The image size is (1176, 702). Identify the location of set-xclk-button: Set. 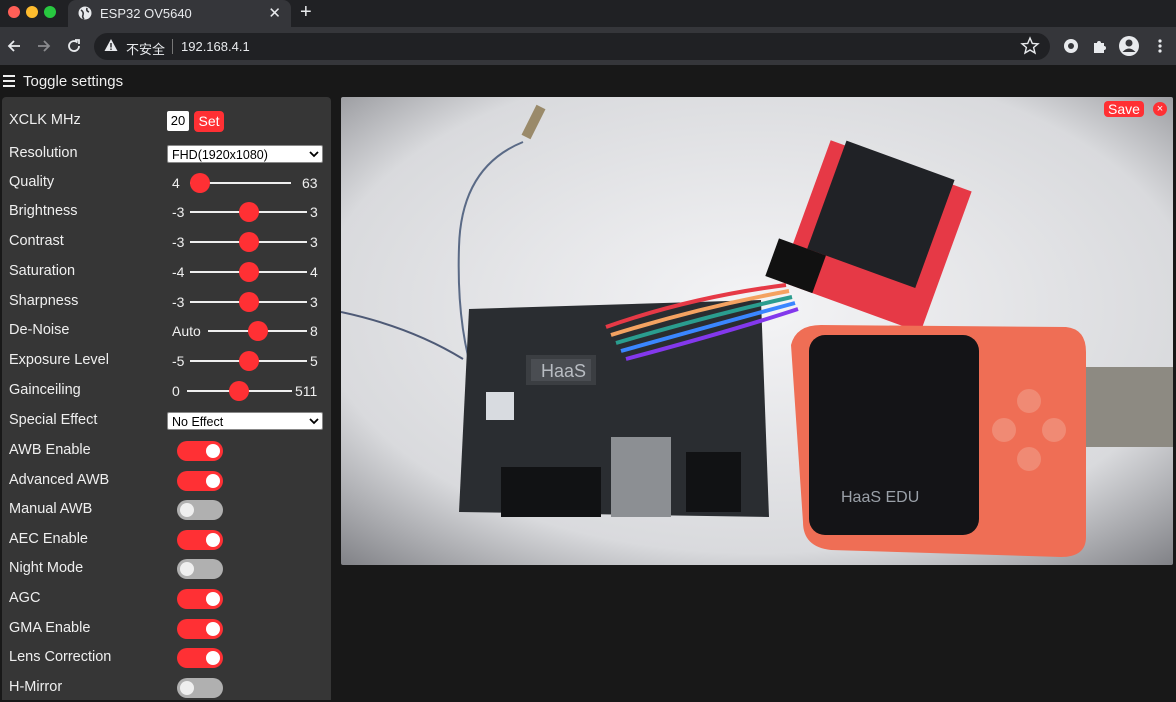
(209, 121).